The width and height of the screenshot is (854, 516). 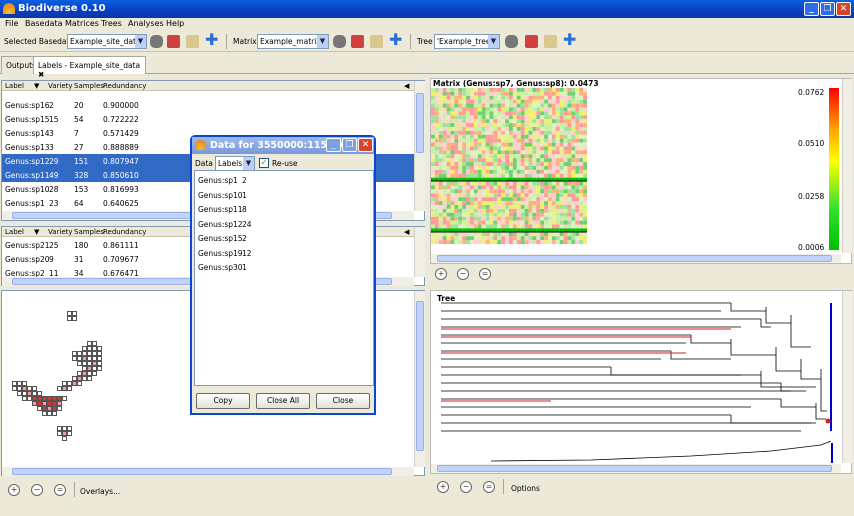 I want to click on dialog-row: Genus:sp12 24, so click(x=284, y=224).